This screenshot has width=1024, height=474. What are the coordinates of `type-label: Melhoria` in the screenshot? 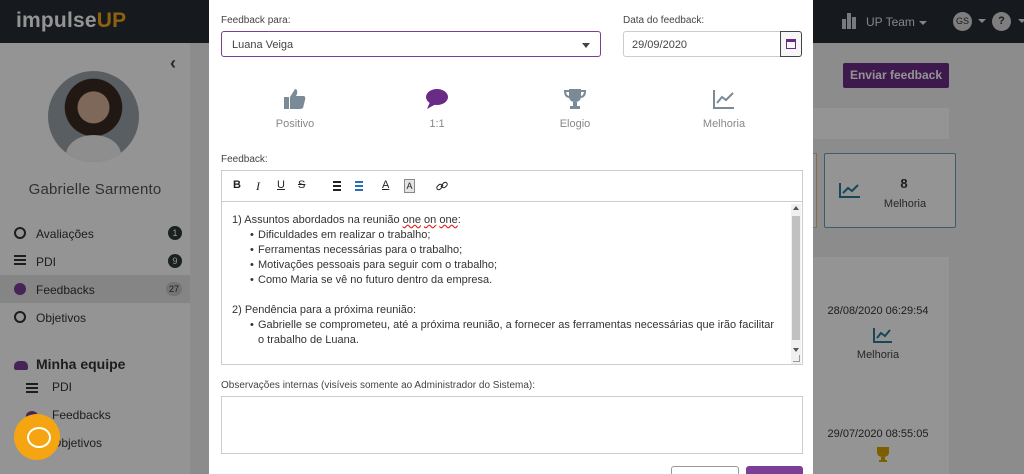 It's located at (724, 124).